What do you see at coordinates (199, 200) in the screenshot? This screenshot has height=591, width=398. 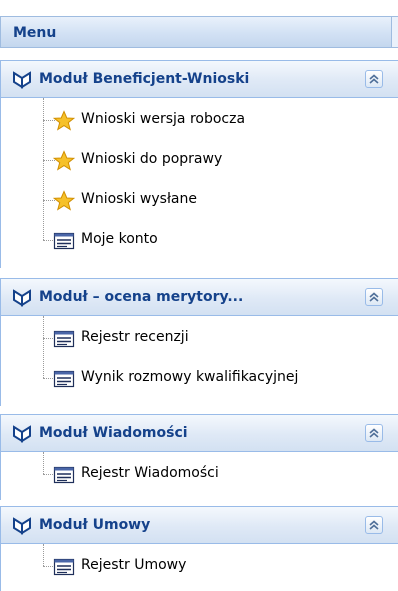 I see `tree-item-wnioski-wyslane: Wnioski wysłane` at bounding box center [199, 200].